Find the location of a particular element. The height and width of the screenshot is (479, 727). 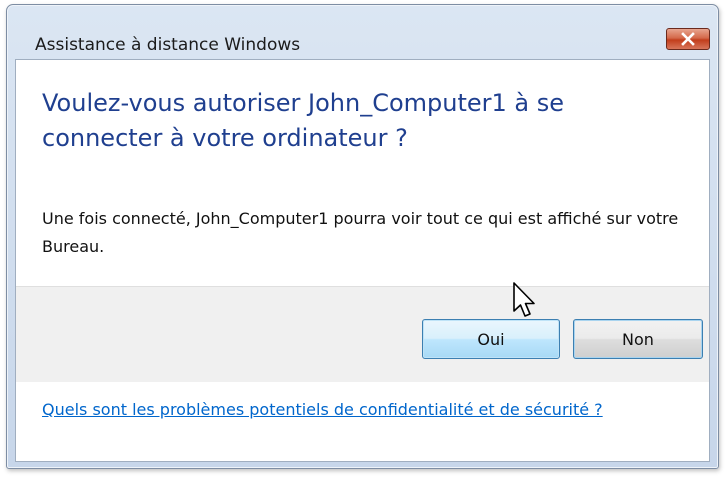

yes-button: Oui is located at coordinates (491, 339).